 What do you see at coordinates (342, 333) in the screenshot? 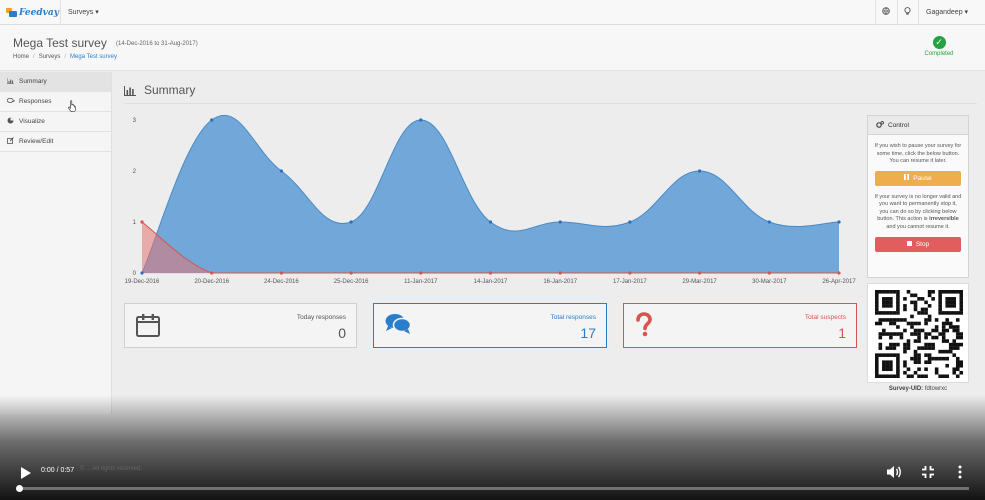
I see `card-value: 0` at bounding box center [342, 333].